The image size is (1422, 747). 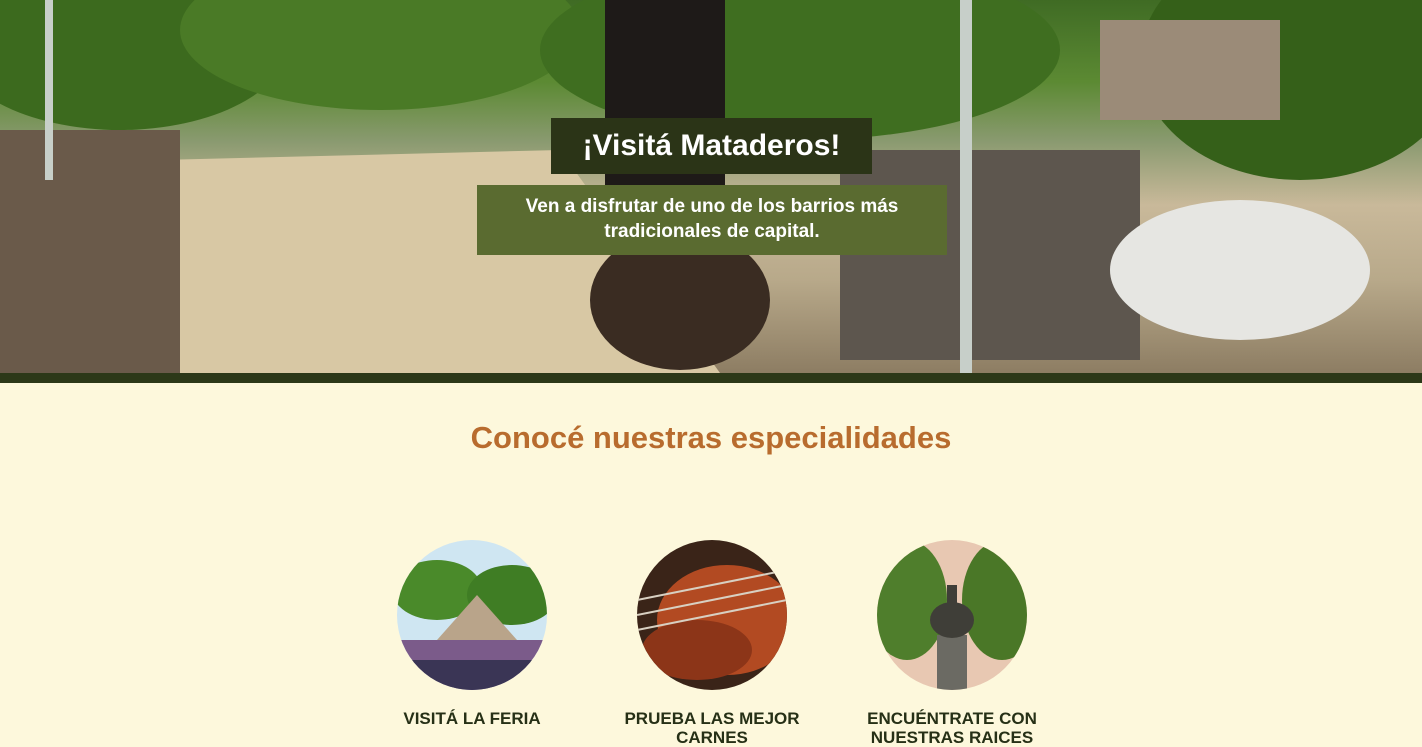 I want to click on specialty-label: PRUEBA LAS MEJOR CARNES, so click(x=712, y=728).